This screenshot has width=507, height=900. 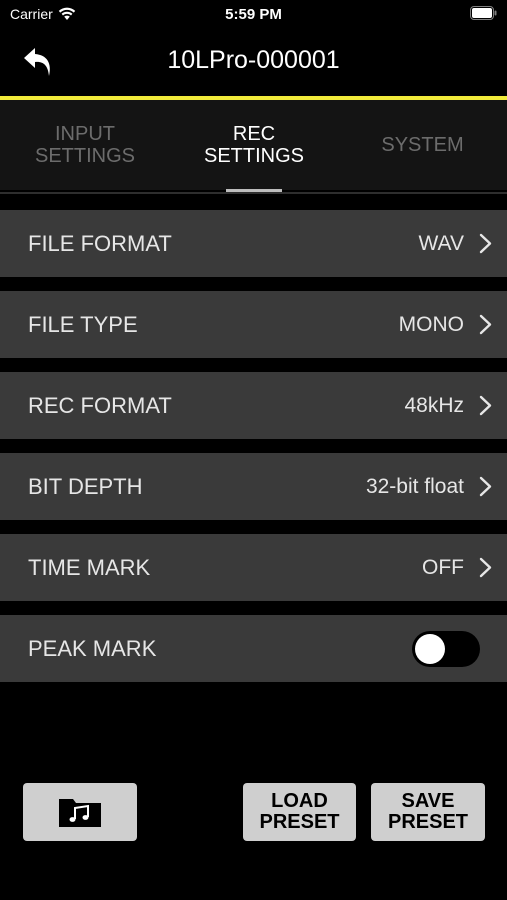 I want to click on setting-value: WAV, so click(x=441, y=243).